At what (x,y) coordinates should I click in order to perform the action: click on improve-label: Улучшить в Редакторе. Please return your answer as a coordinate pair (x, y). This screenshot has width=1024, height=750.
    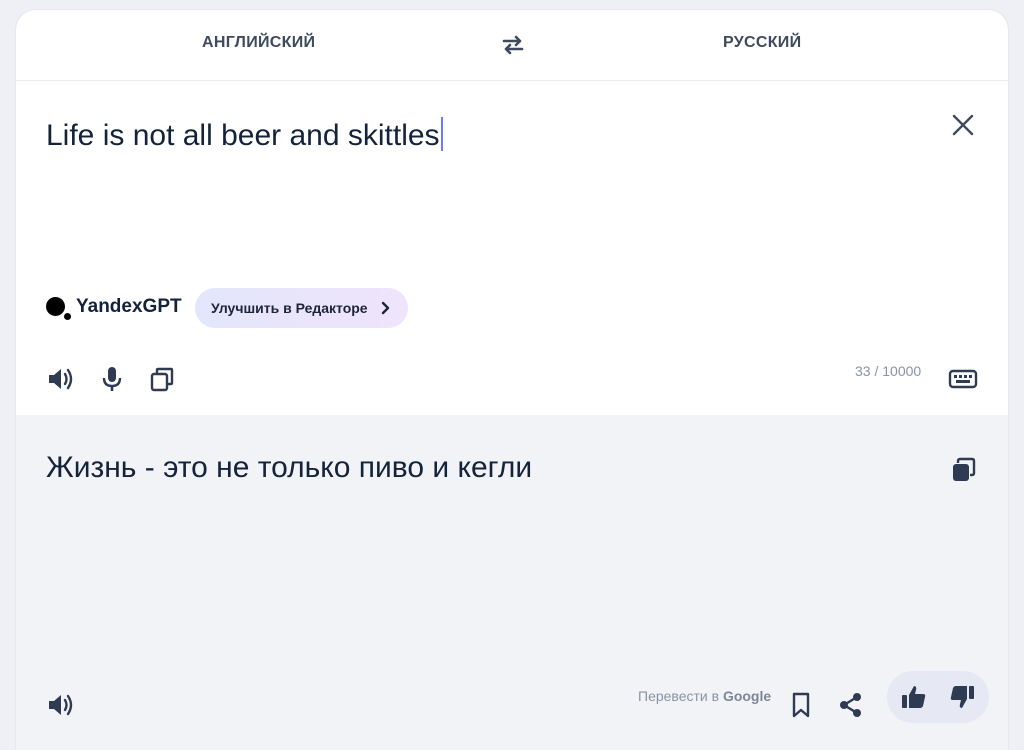
    Looking at the image, I should click on (289, 308).